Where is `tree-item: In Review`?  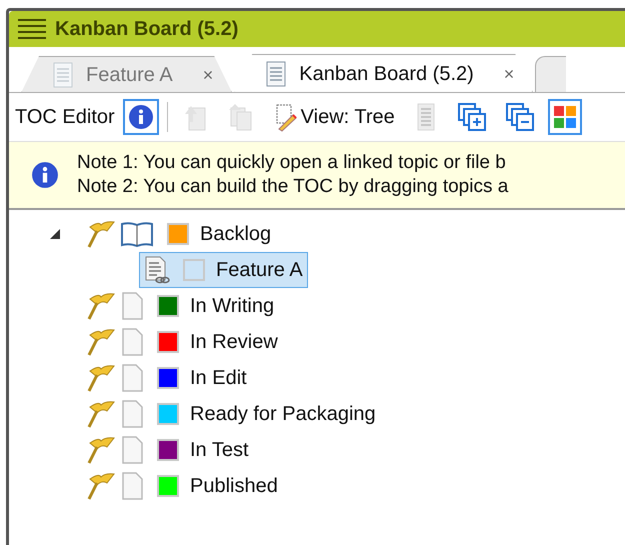 tree-item: In Review is located at coordinates (199, 342).